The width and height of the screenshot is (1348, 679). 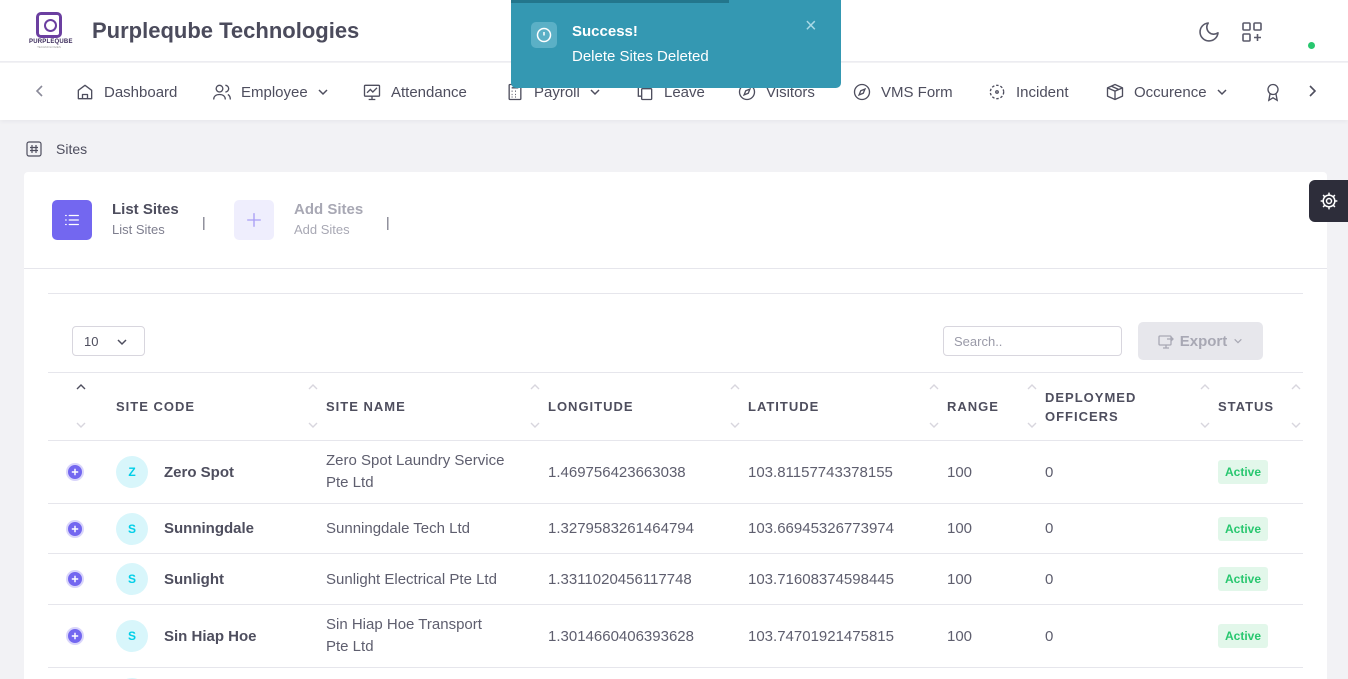 What do you see at coordinates (372, 92) in the screenshot?
I see `monitor-icon` at bounding box center [372, 92].